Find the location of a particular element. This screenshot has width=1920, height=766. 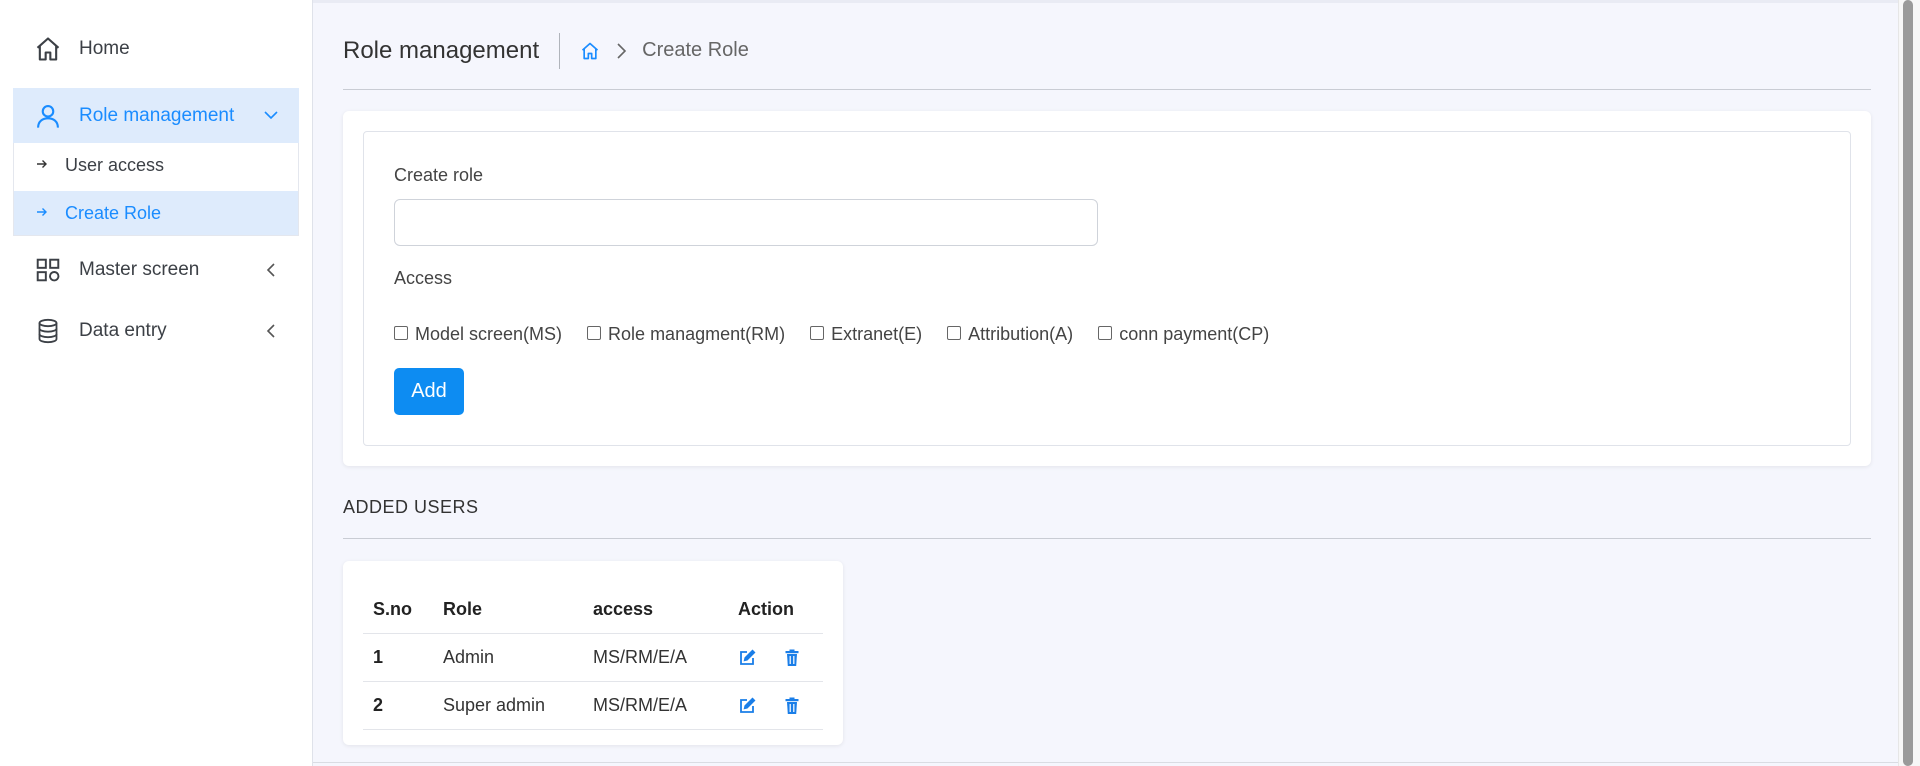

grid-icon is located at coordinates (48, 270).